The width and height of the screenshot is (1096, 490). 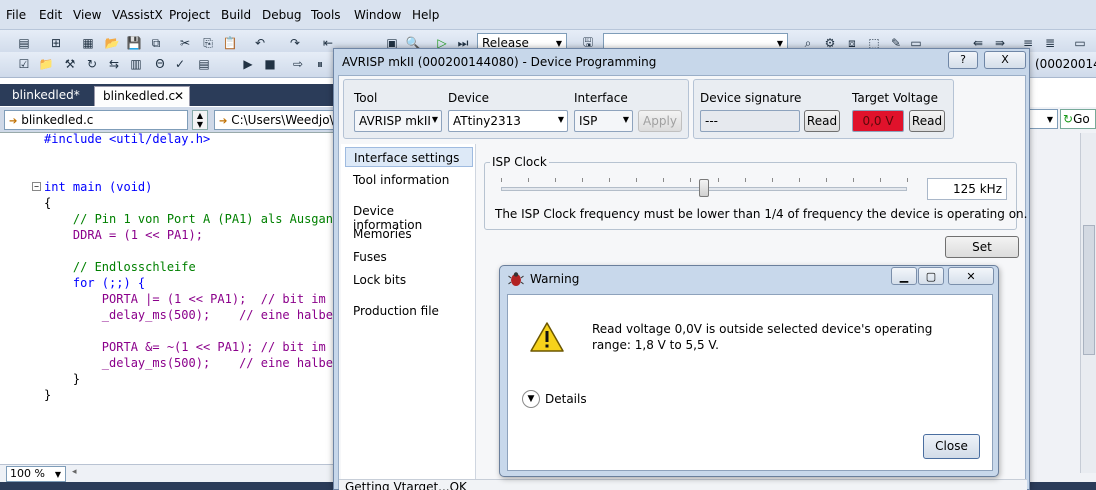 What do you see at coordinates (326, 15) in the screenshot?
I see `menu-tools: Tools` at bounding box center [326, 15].